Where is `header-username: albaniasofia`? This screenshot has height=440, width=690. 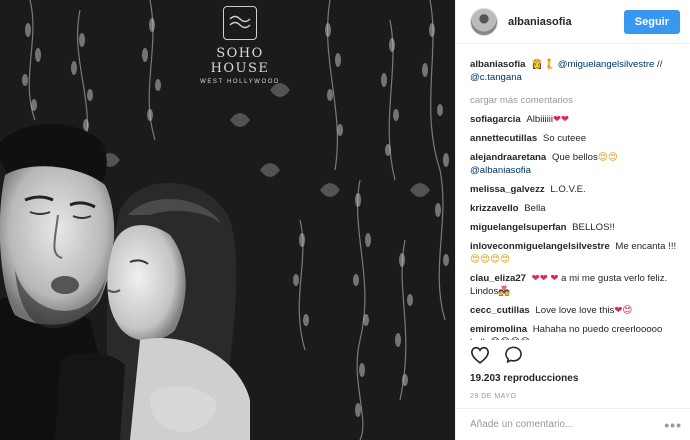 header-username: albaniasofia is located at coordinates (566, 22).